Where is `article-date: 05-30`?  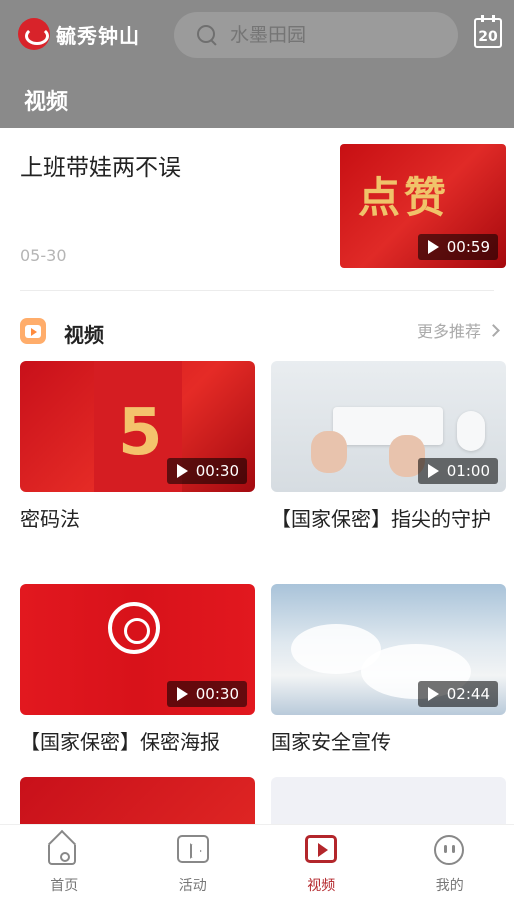
article-date: 05-30 is located at coordinates (43, 255).